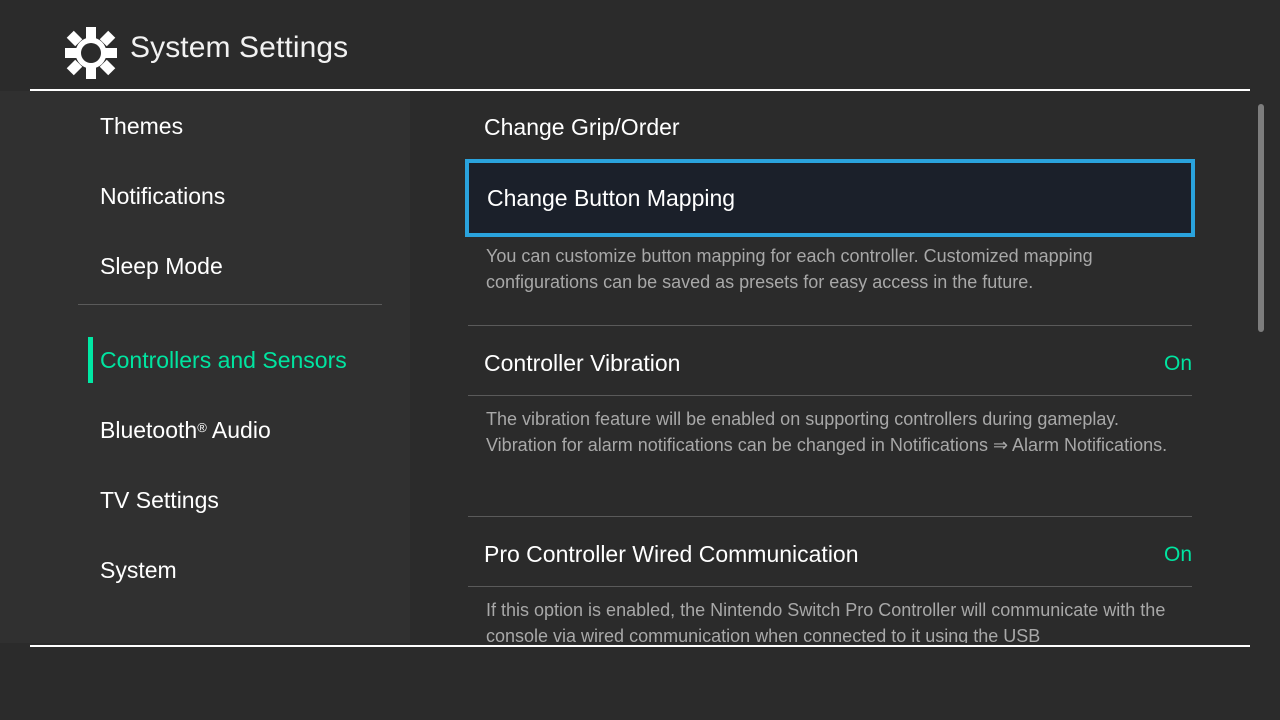  I want to click on setting-row-change-grip-order: Change Grip/Order, so click(582, 127).